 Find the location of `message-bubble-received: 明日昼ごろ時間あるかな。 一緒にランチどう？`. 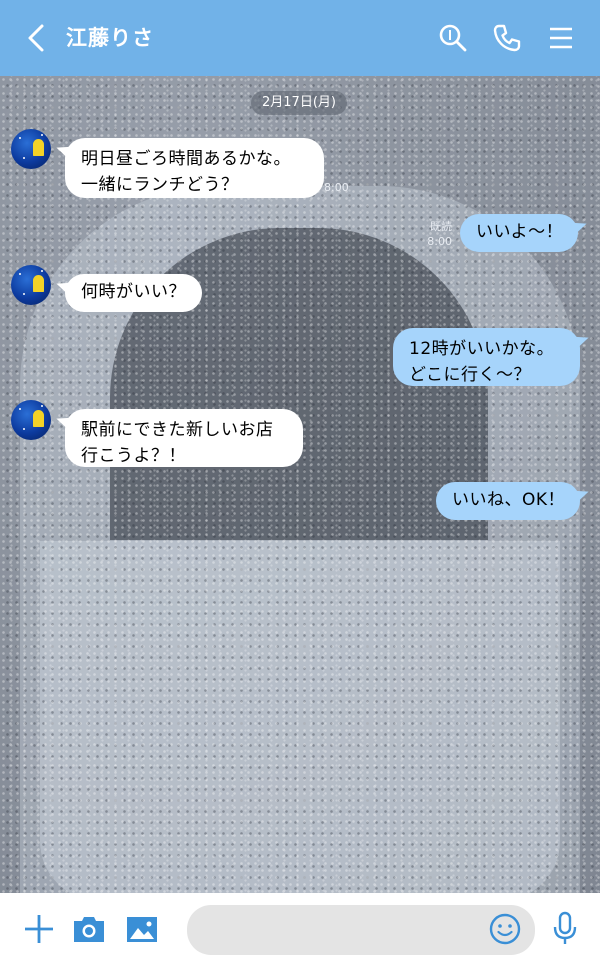

message-bubble-received: 明日昼ごろ時間あるかな。 一緒にランチどう？ is located at coordinates (194, 168).